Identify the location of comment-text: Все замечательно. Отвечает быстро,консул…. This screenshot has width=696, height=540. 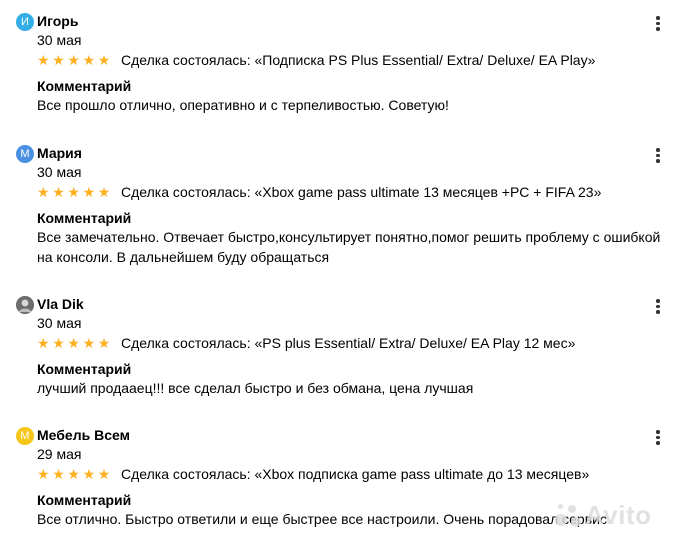
(349, 247).